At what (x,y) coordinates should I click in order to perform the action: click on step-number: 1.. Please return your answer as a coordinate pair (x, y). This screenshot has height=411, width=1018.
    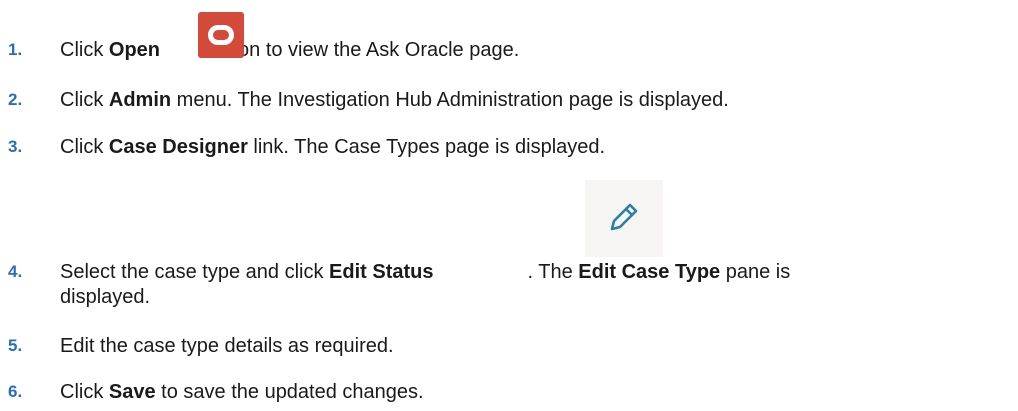
    Looking at the image, I should click on (15, 49).